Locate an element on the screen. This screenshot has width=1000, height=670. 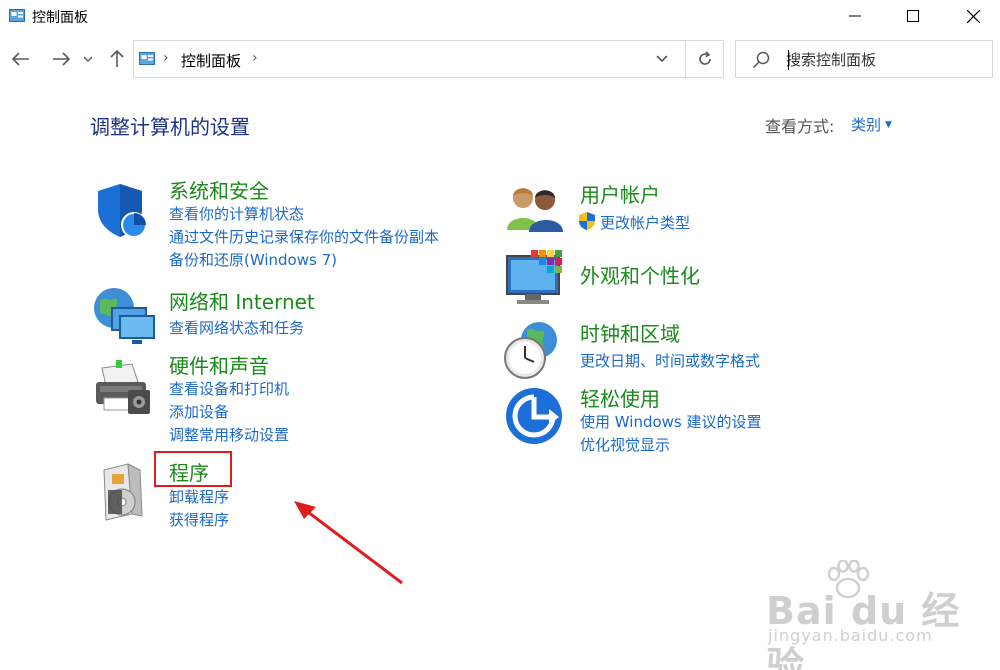
category-title: 系统和安全 is located at coordinates (219, 189).